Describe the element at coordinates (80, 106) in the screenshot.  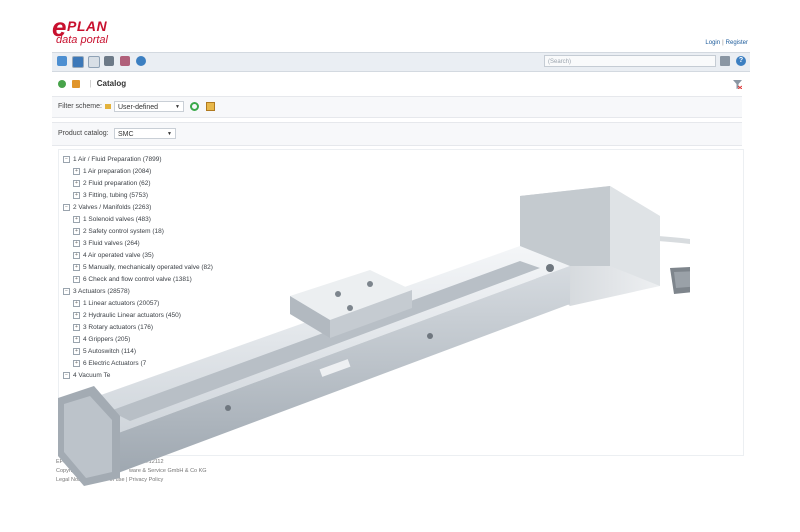
I see `filter-label: Filter scheme:` at that location.